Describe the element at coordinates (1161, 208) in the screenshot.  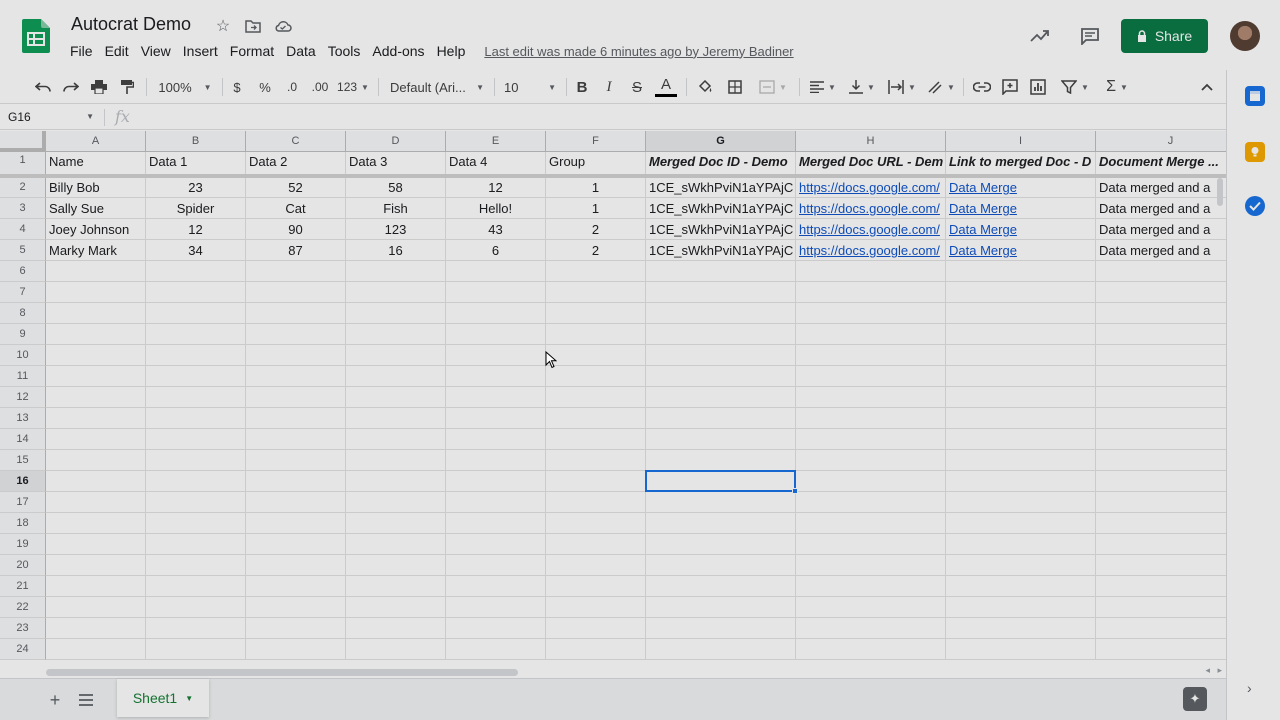
I see `table-cell: Data merged and a` at that location.